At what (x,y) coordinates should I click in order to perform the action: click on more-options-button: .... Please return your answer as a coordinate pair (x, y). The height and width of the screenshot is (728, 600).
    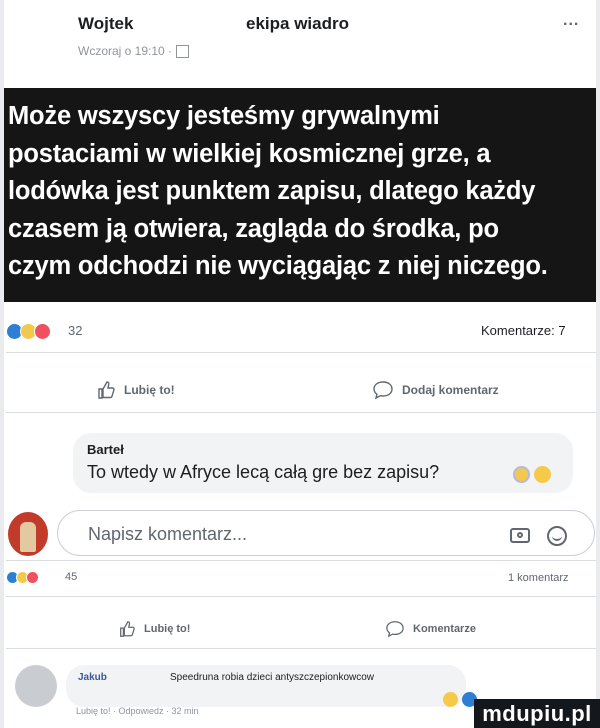
    Looking at the image, I should click on (571, 21).